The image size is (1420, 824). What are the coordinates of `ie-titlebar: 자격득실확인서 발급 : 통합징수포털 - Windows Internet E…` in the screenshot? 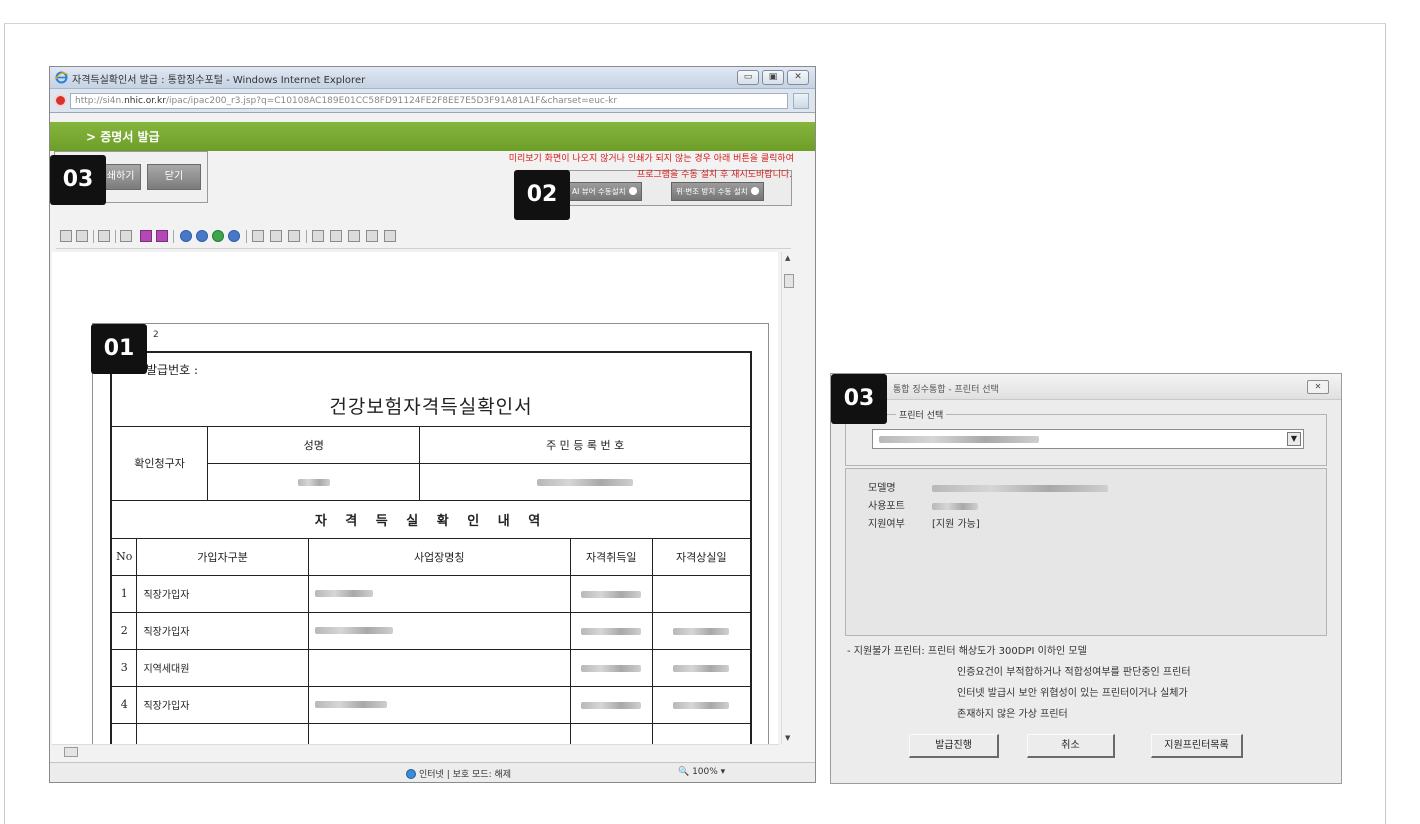 It's located at (432, 78).